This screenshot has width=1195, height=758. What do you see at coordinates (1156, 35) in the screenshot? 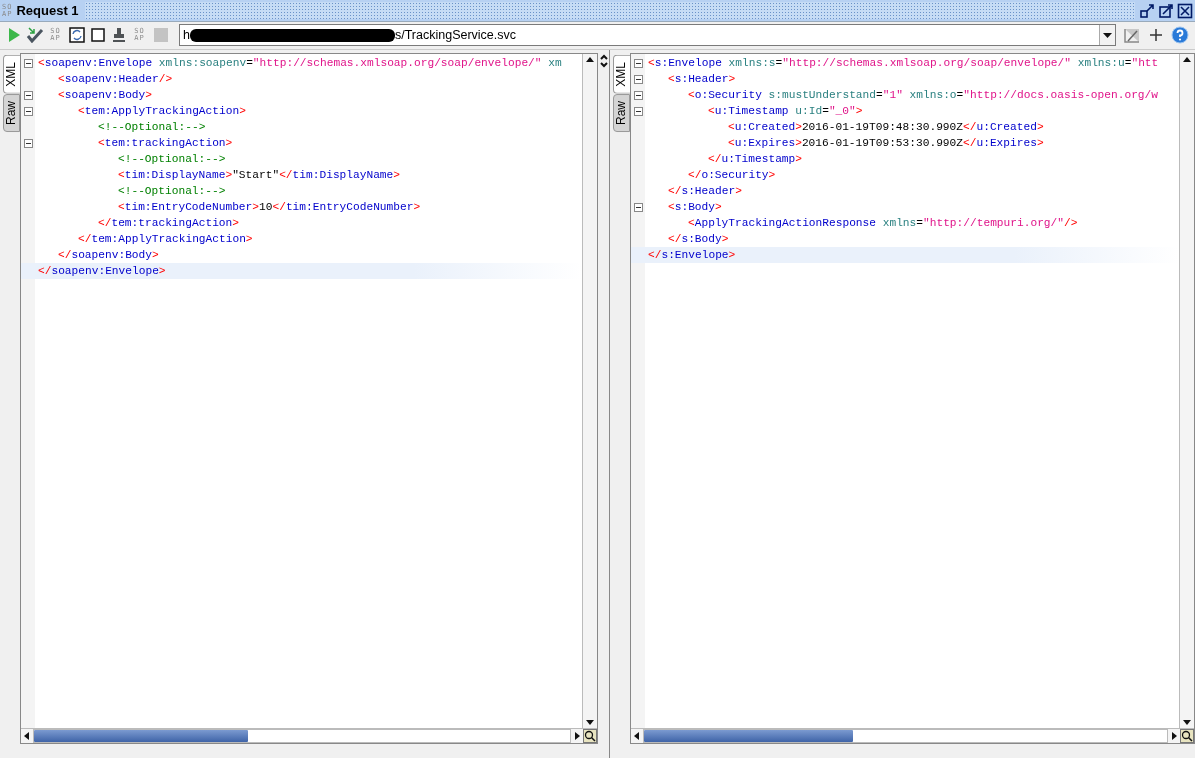
I see `add-icon` at bounding box center [1156, 35].